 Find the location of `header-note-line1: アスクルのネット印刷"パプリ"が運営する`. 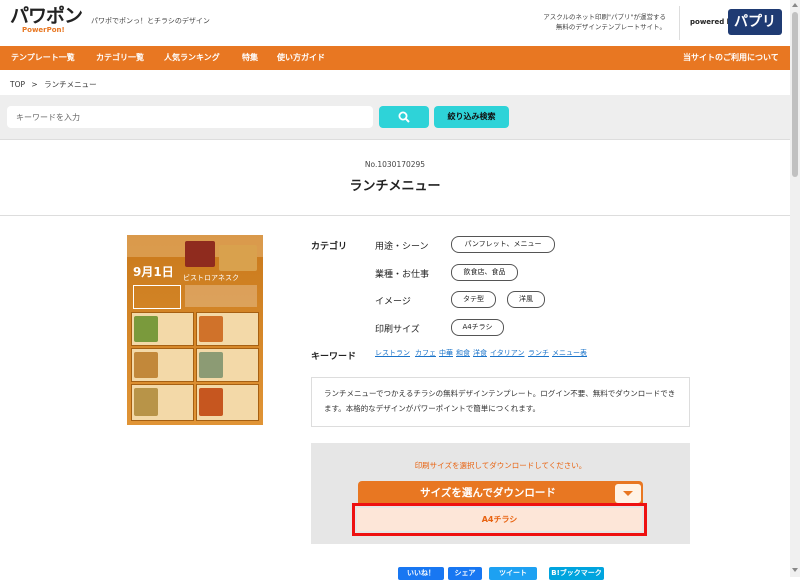

header-note-line1: アスクルのネット印刷"パプリ"が運営する is located at coordinates (604, 17).